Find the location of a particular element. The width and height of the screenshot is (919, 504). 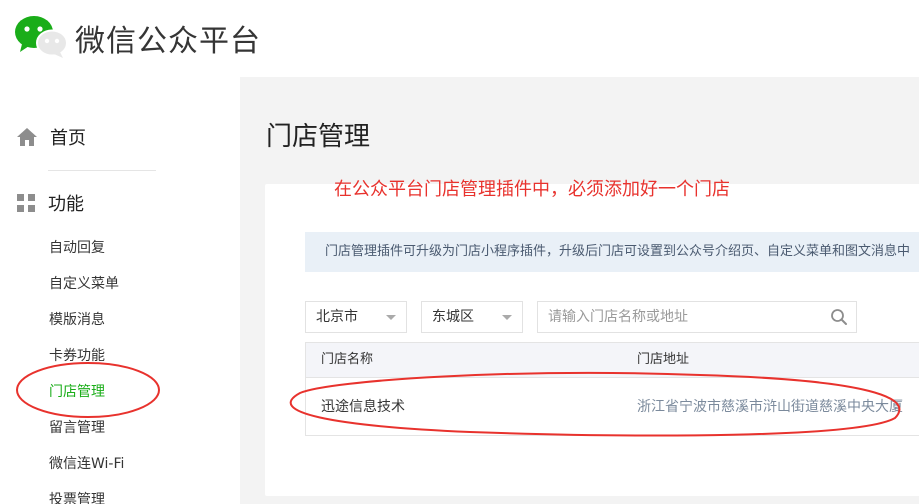

district-select: 东城区 is located at coordinates (472, 317).